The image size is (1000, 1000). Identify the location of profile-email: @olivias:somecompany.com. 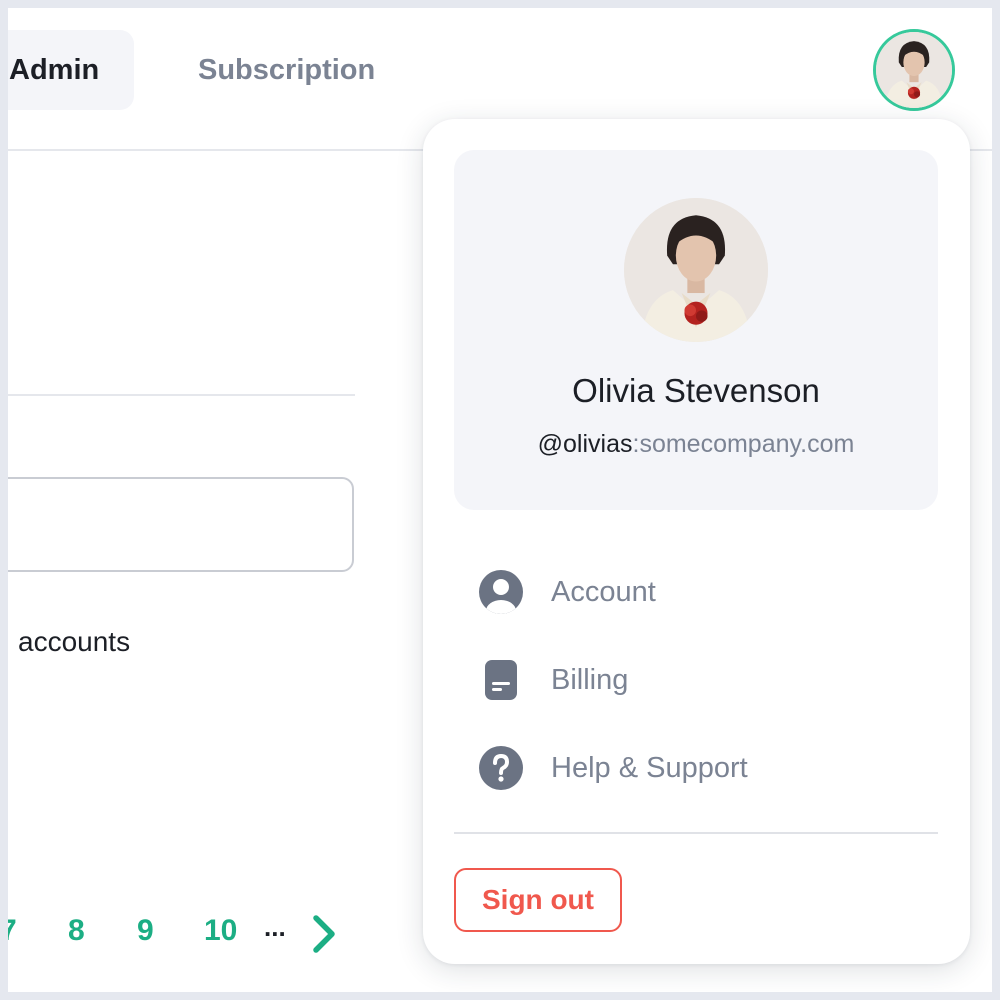
(696, 444).